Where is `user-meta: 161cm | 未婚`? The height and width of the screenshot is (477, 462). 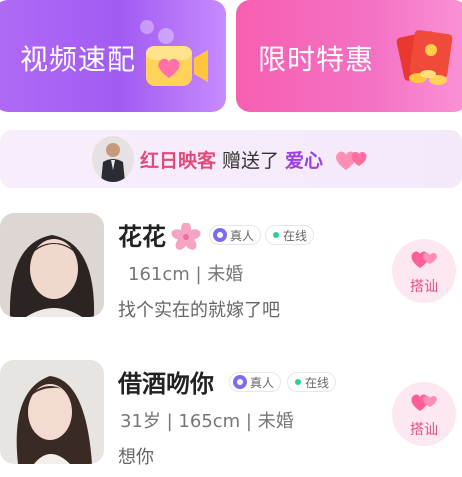 user-meta: 161cm | 未婚 is located at coordinates (186, 274).